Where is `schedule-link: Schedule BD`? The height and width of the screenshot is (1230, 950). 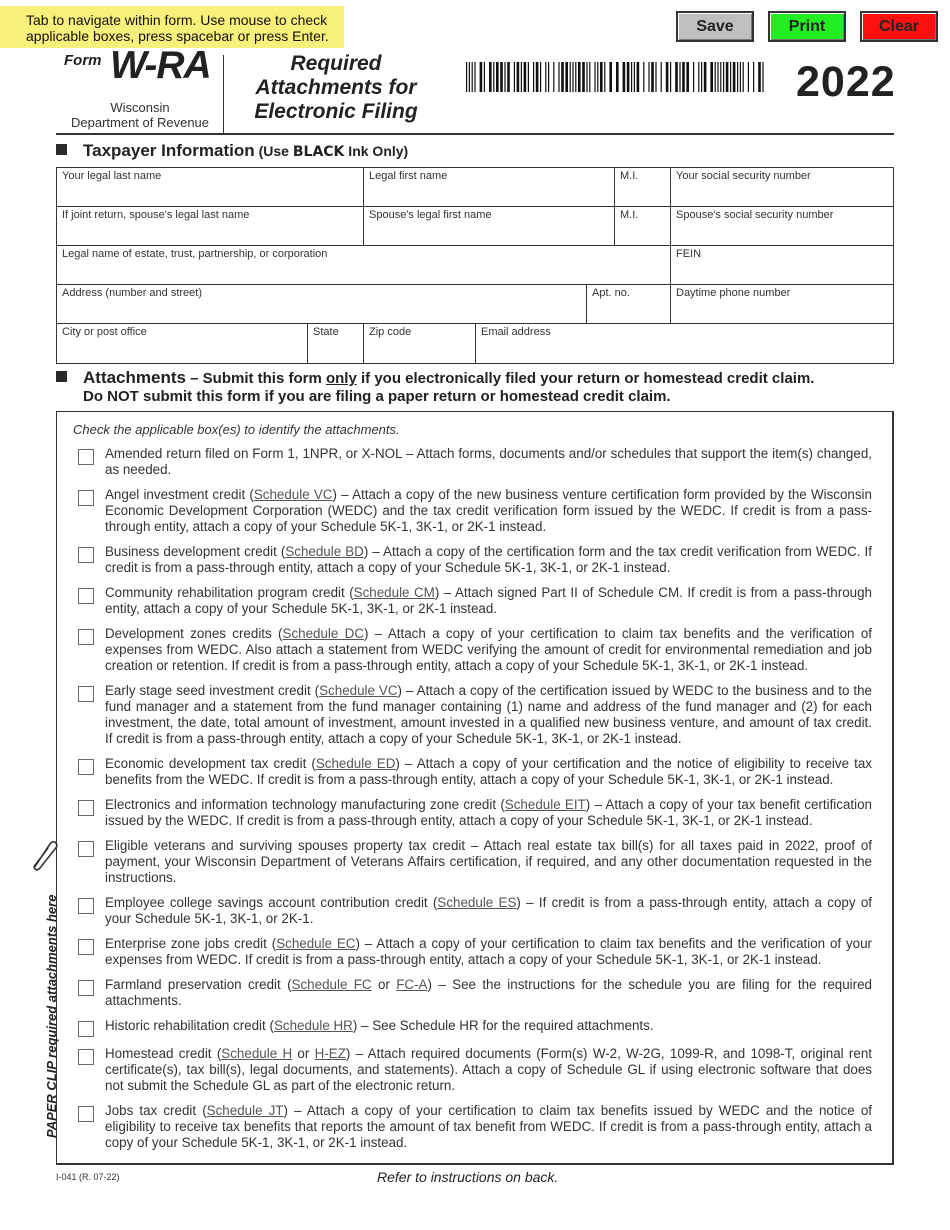 schedule-link: Schedule BD is located at coordinates (324, 551).